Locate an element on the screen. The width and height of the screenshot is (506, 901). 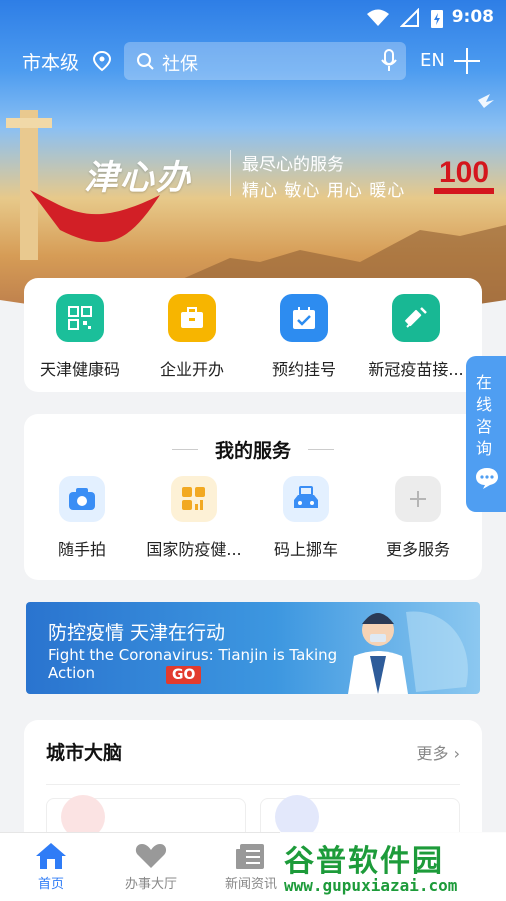
home-icon is located at coordinates (51, 856).